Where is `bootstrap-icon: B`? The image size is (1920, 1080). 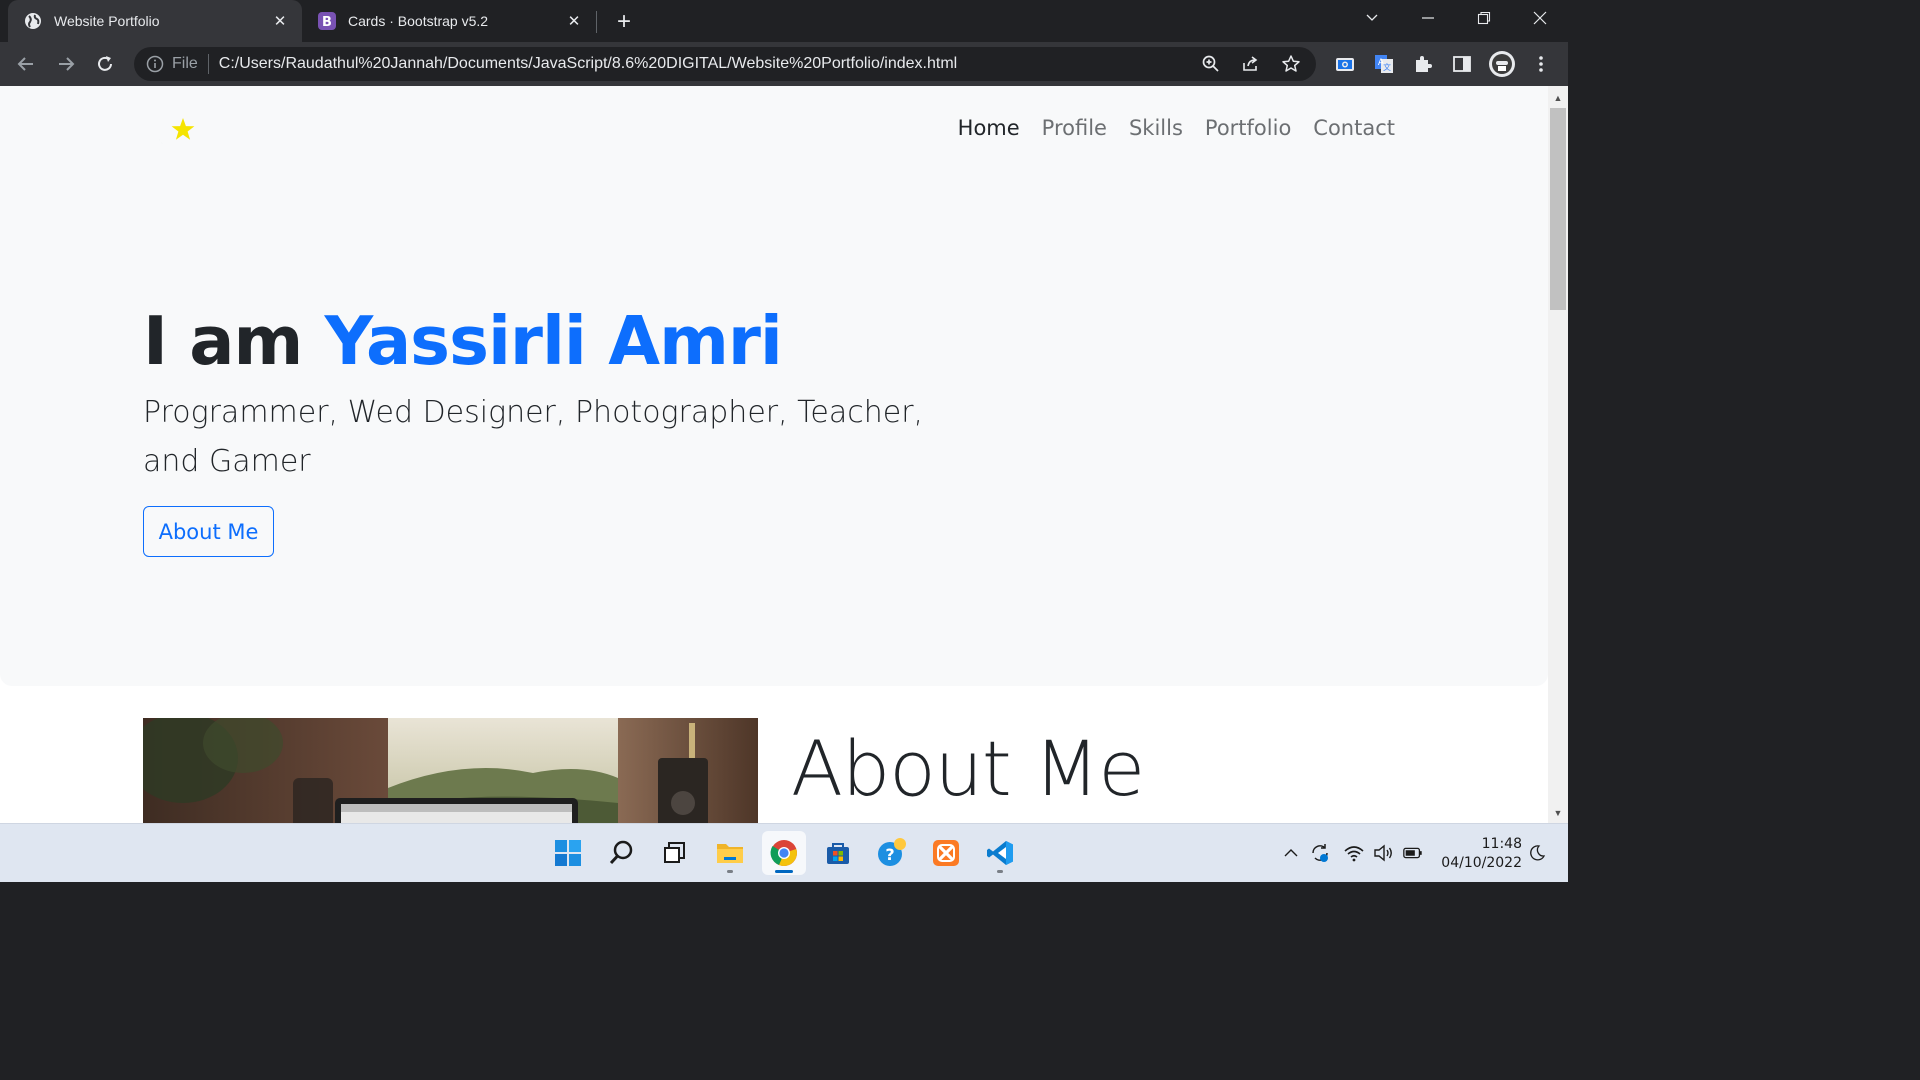 bootstrap-icon: B is located at coordinates (327, 21).